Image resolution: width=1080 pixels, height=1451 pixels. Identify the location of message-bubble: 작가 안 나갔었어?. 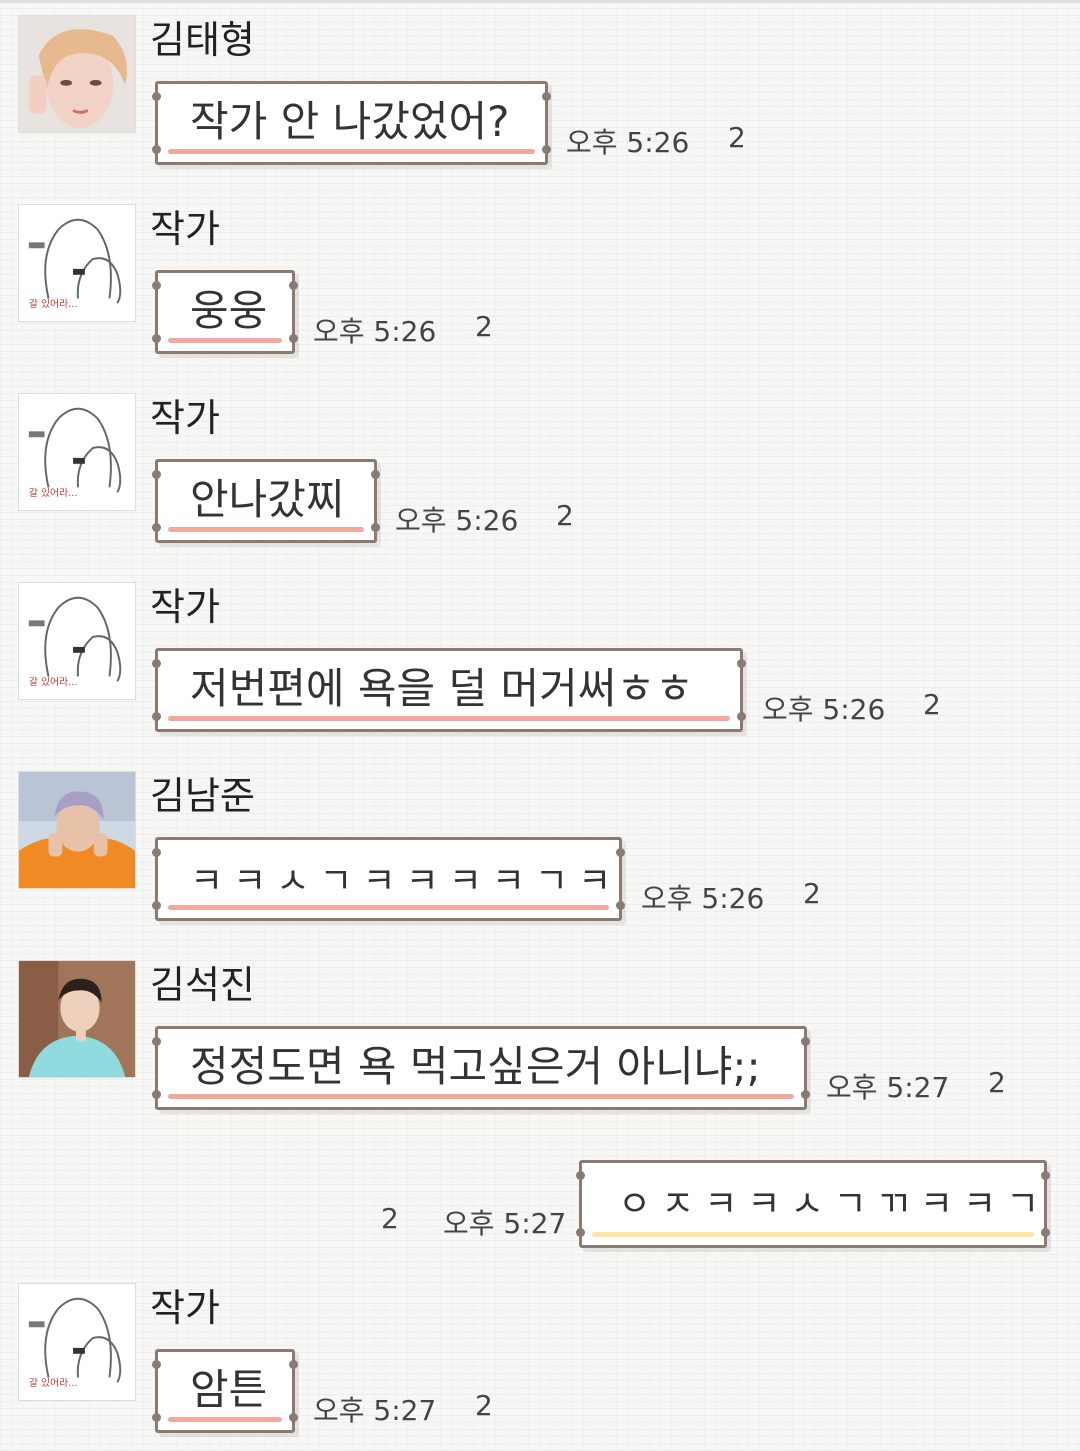
(351, 123).